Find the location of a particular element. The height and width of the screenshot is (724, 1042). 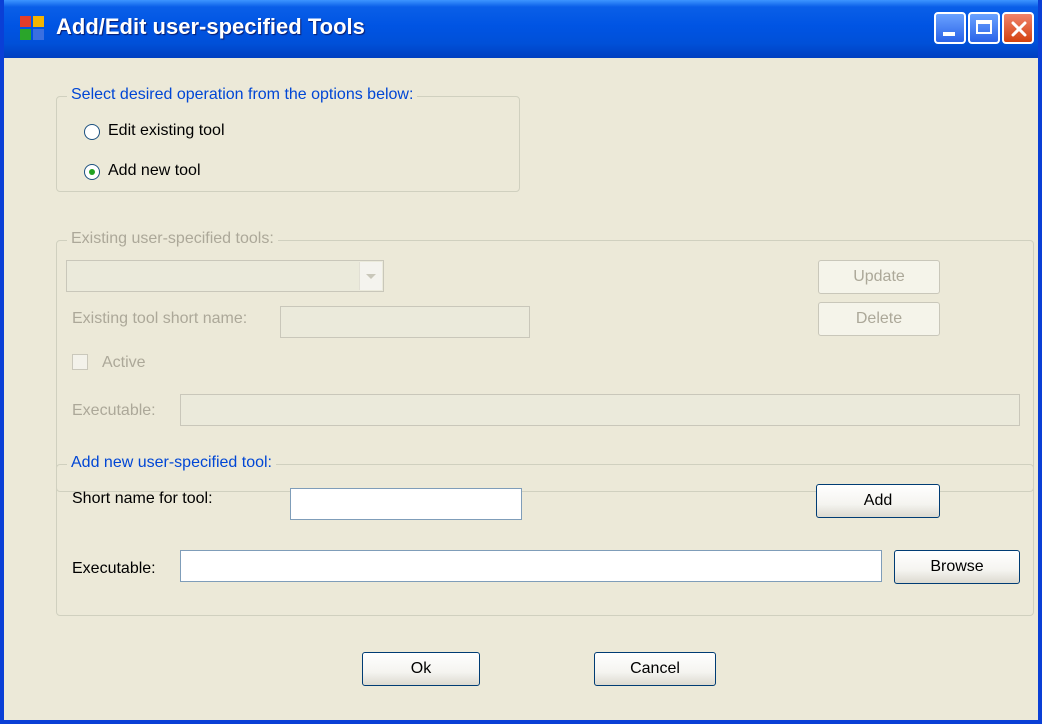

close-button is located at coordinates (1018, 28).